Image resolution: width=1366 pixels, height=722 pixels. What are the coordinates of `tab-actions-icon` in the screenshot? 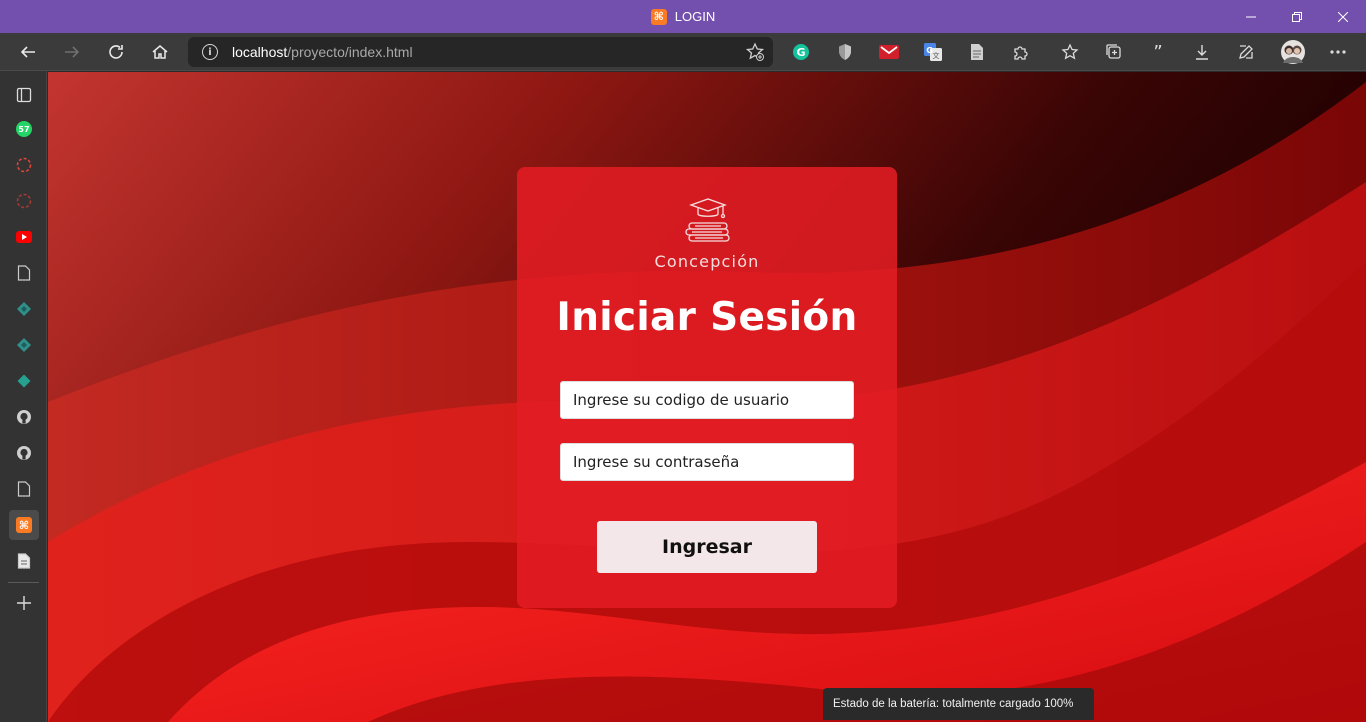 It's located at (24, 95).